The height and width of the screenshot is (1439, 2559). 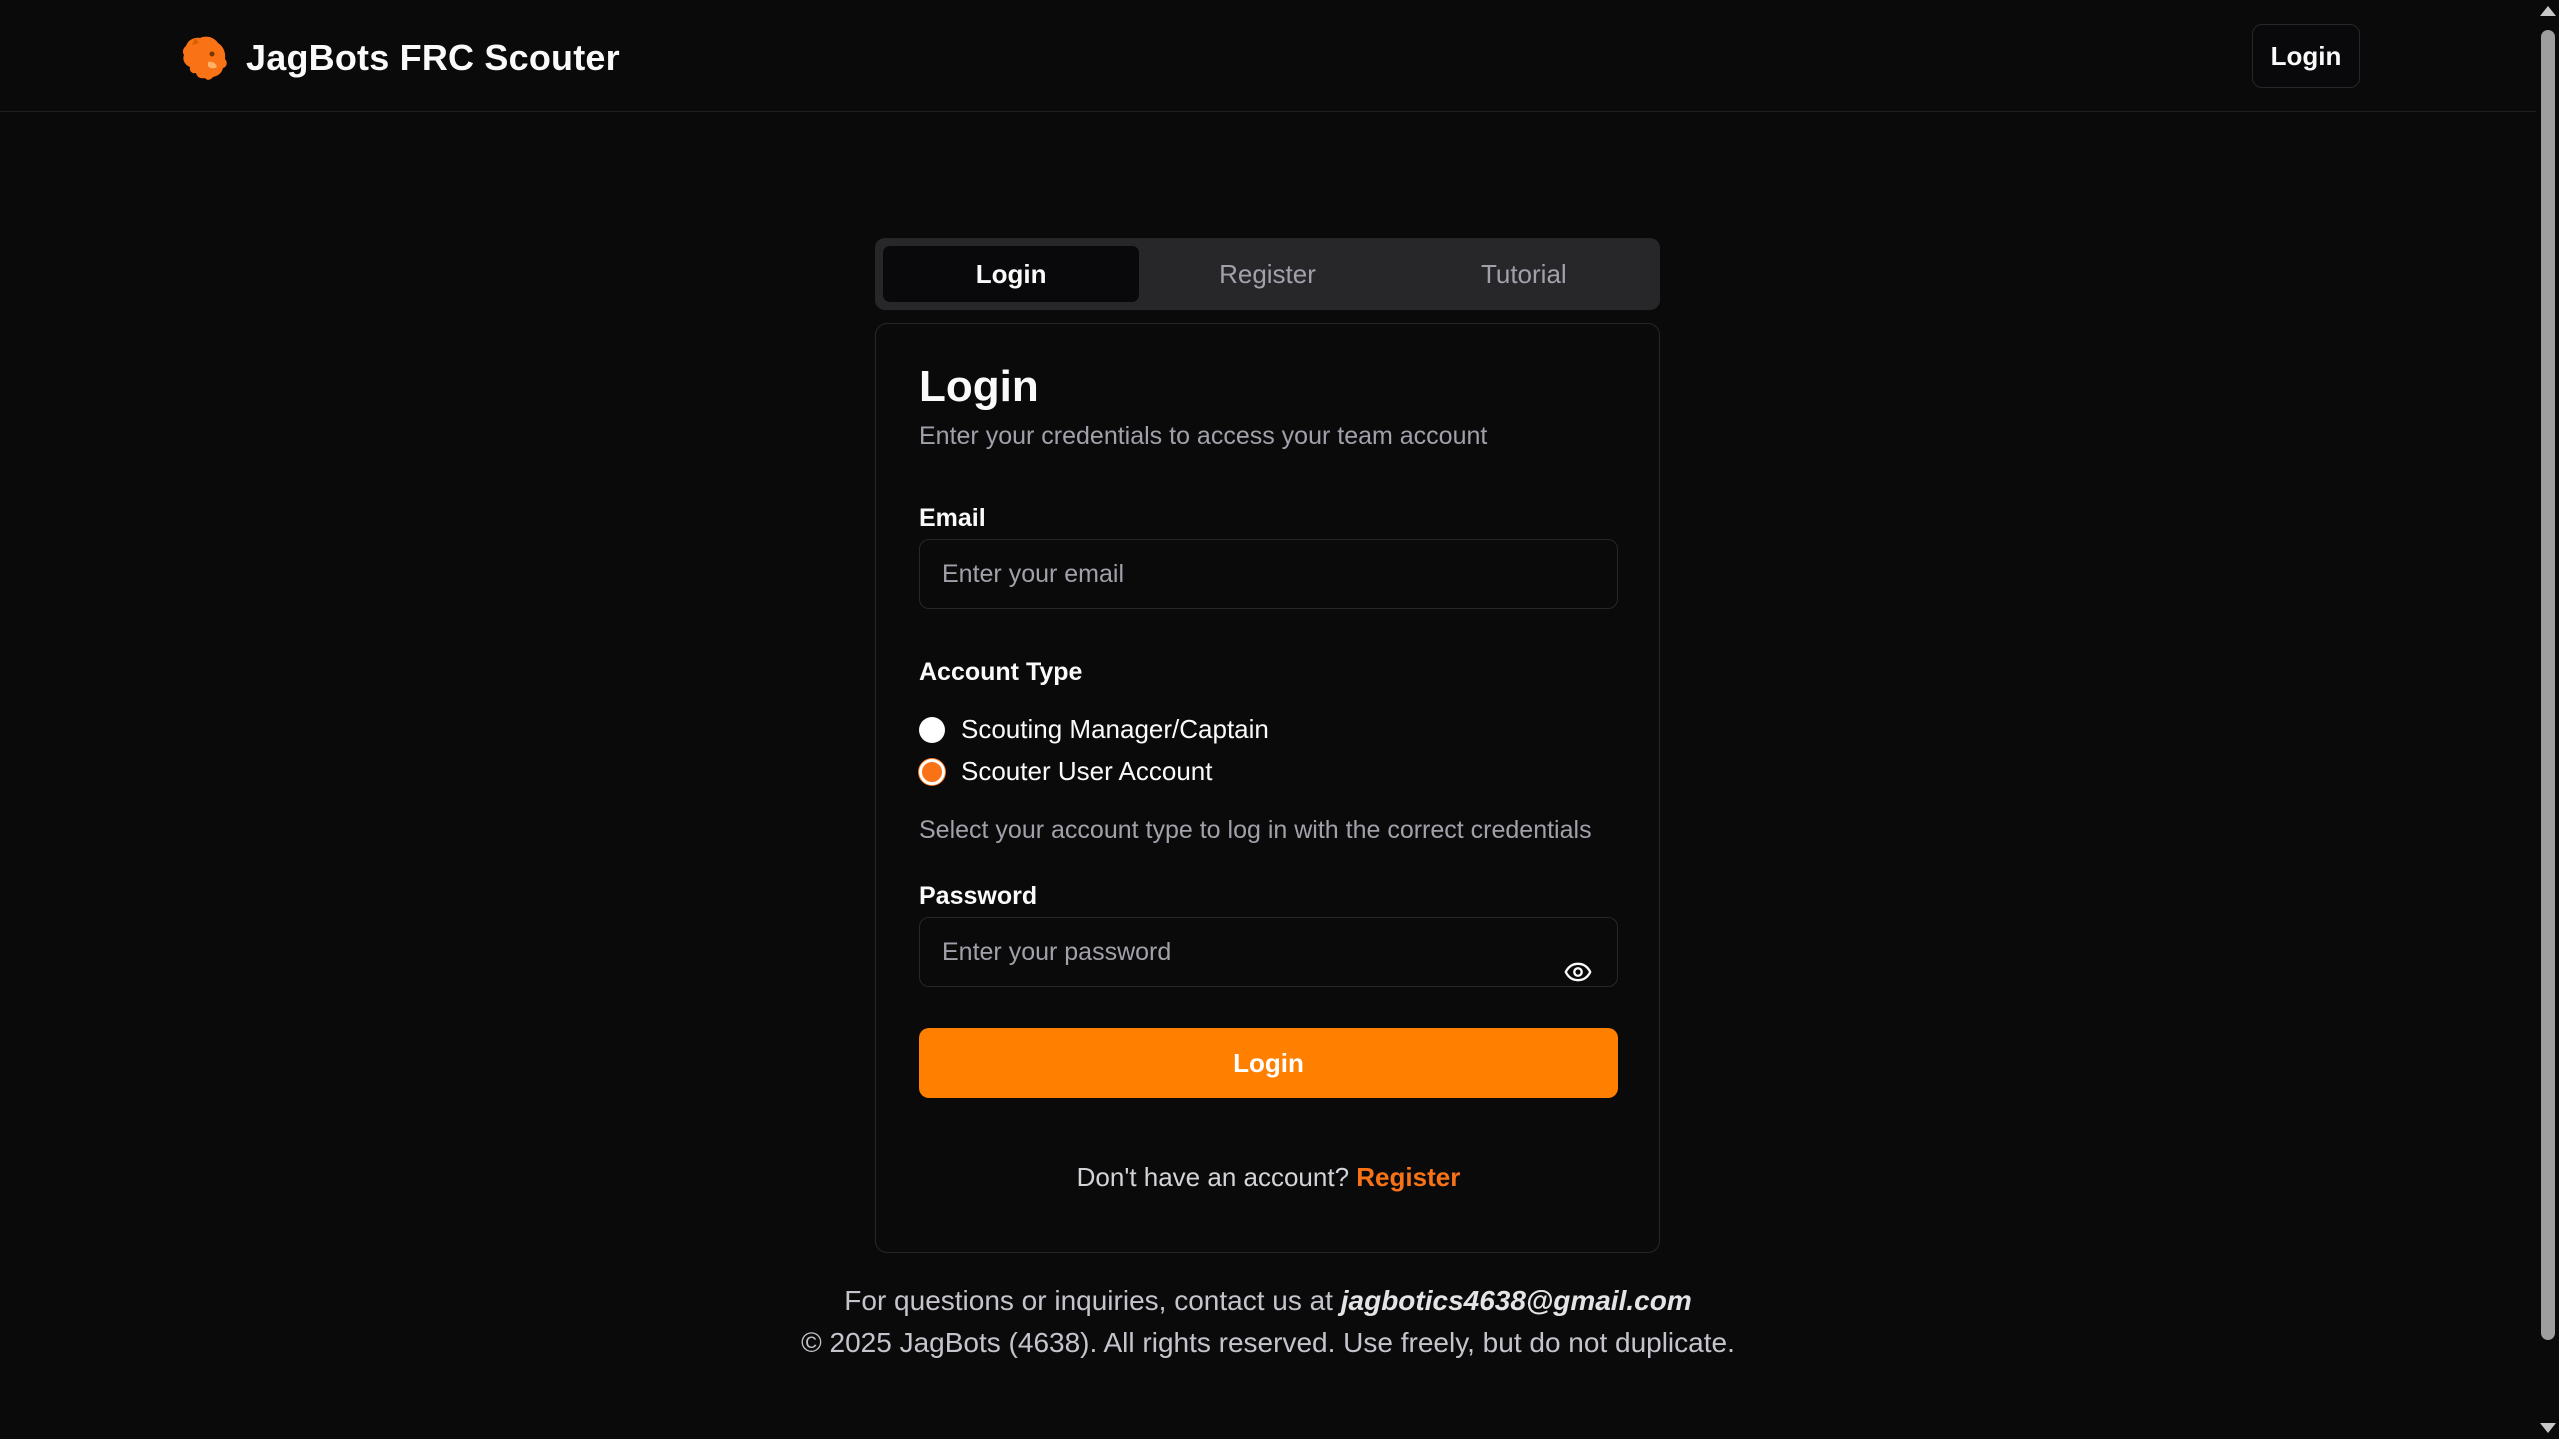 I want to click on show-password-button, so click(x=1578, y=972).